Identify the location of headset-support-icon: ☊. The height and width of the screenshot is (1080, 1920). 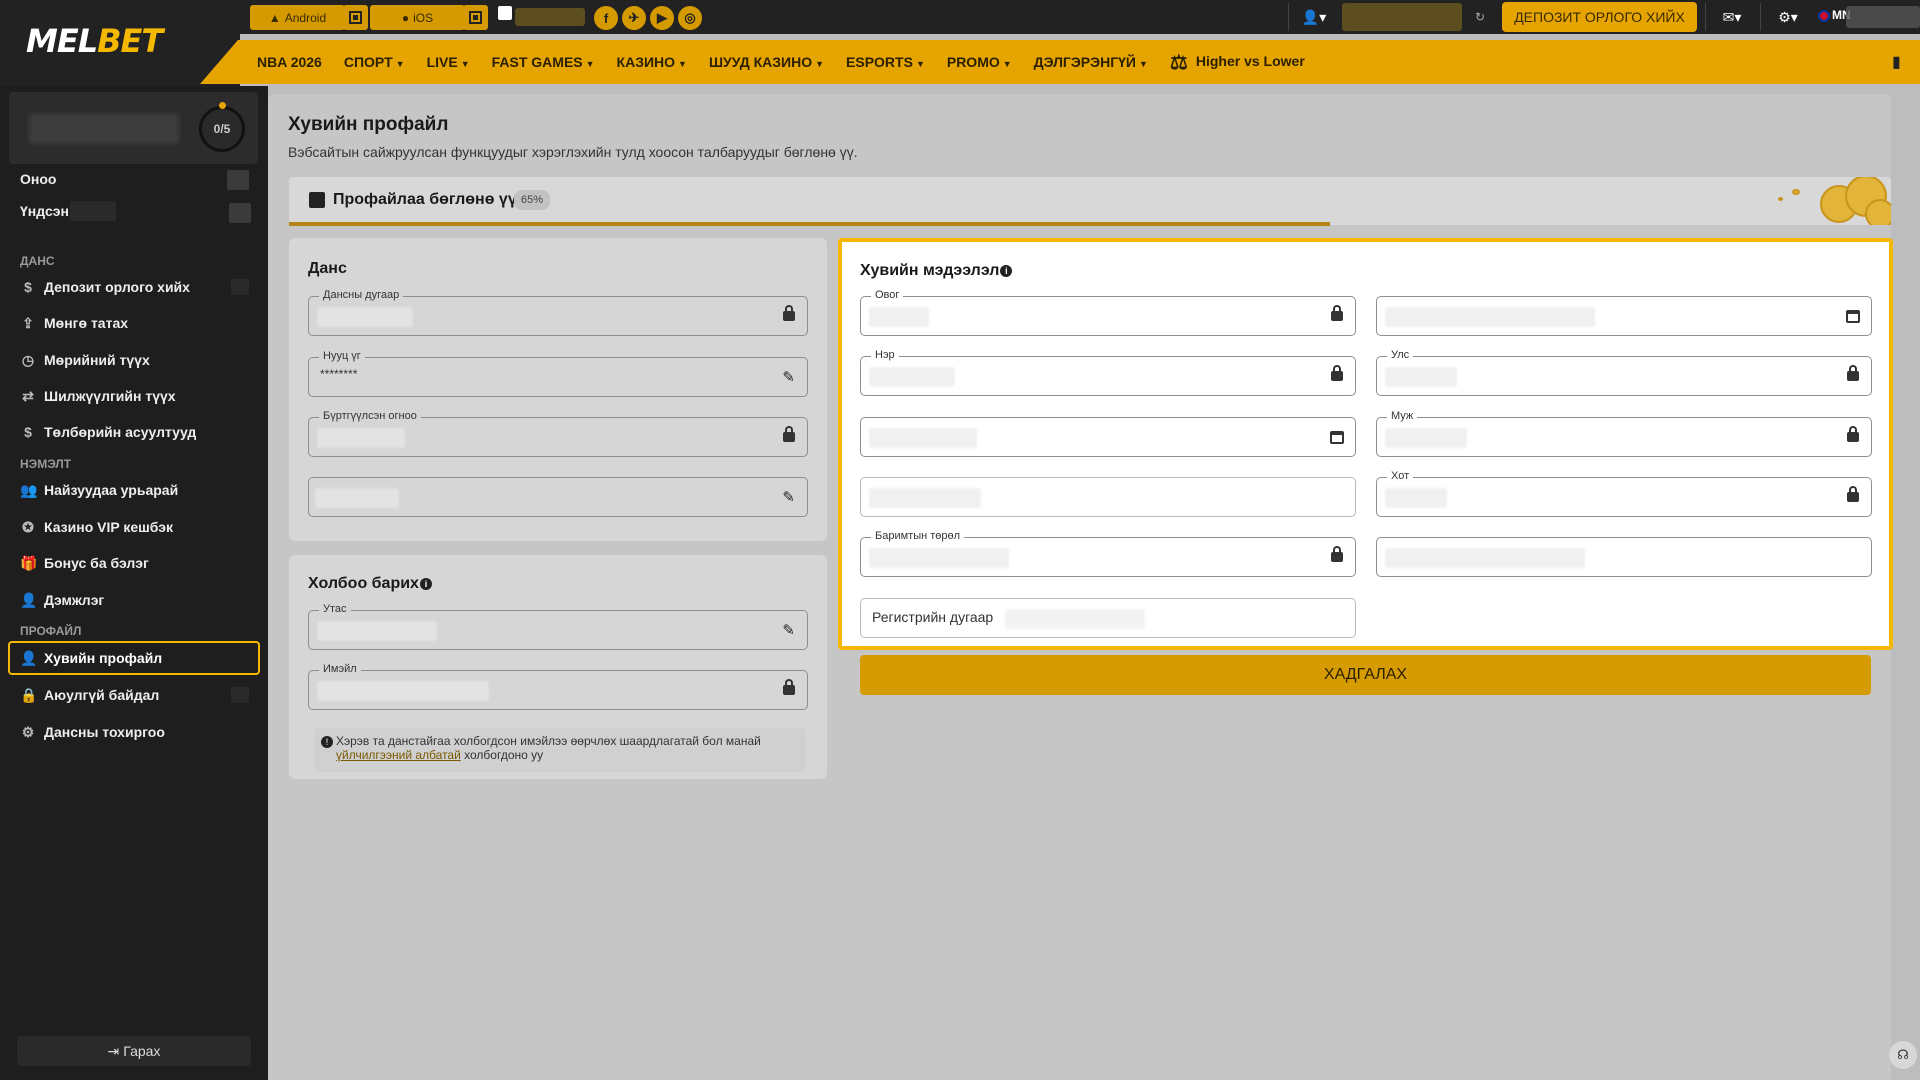
(1903, 1055).